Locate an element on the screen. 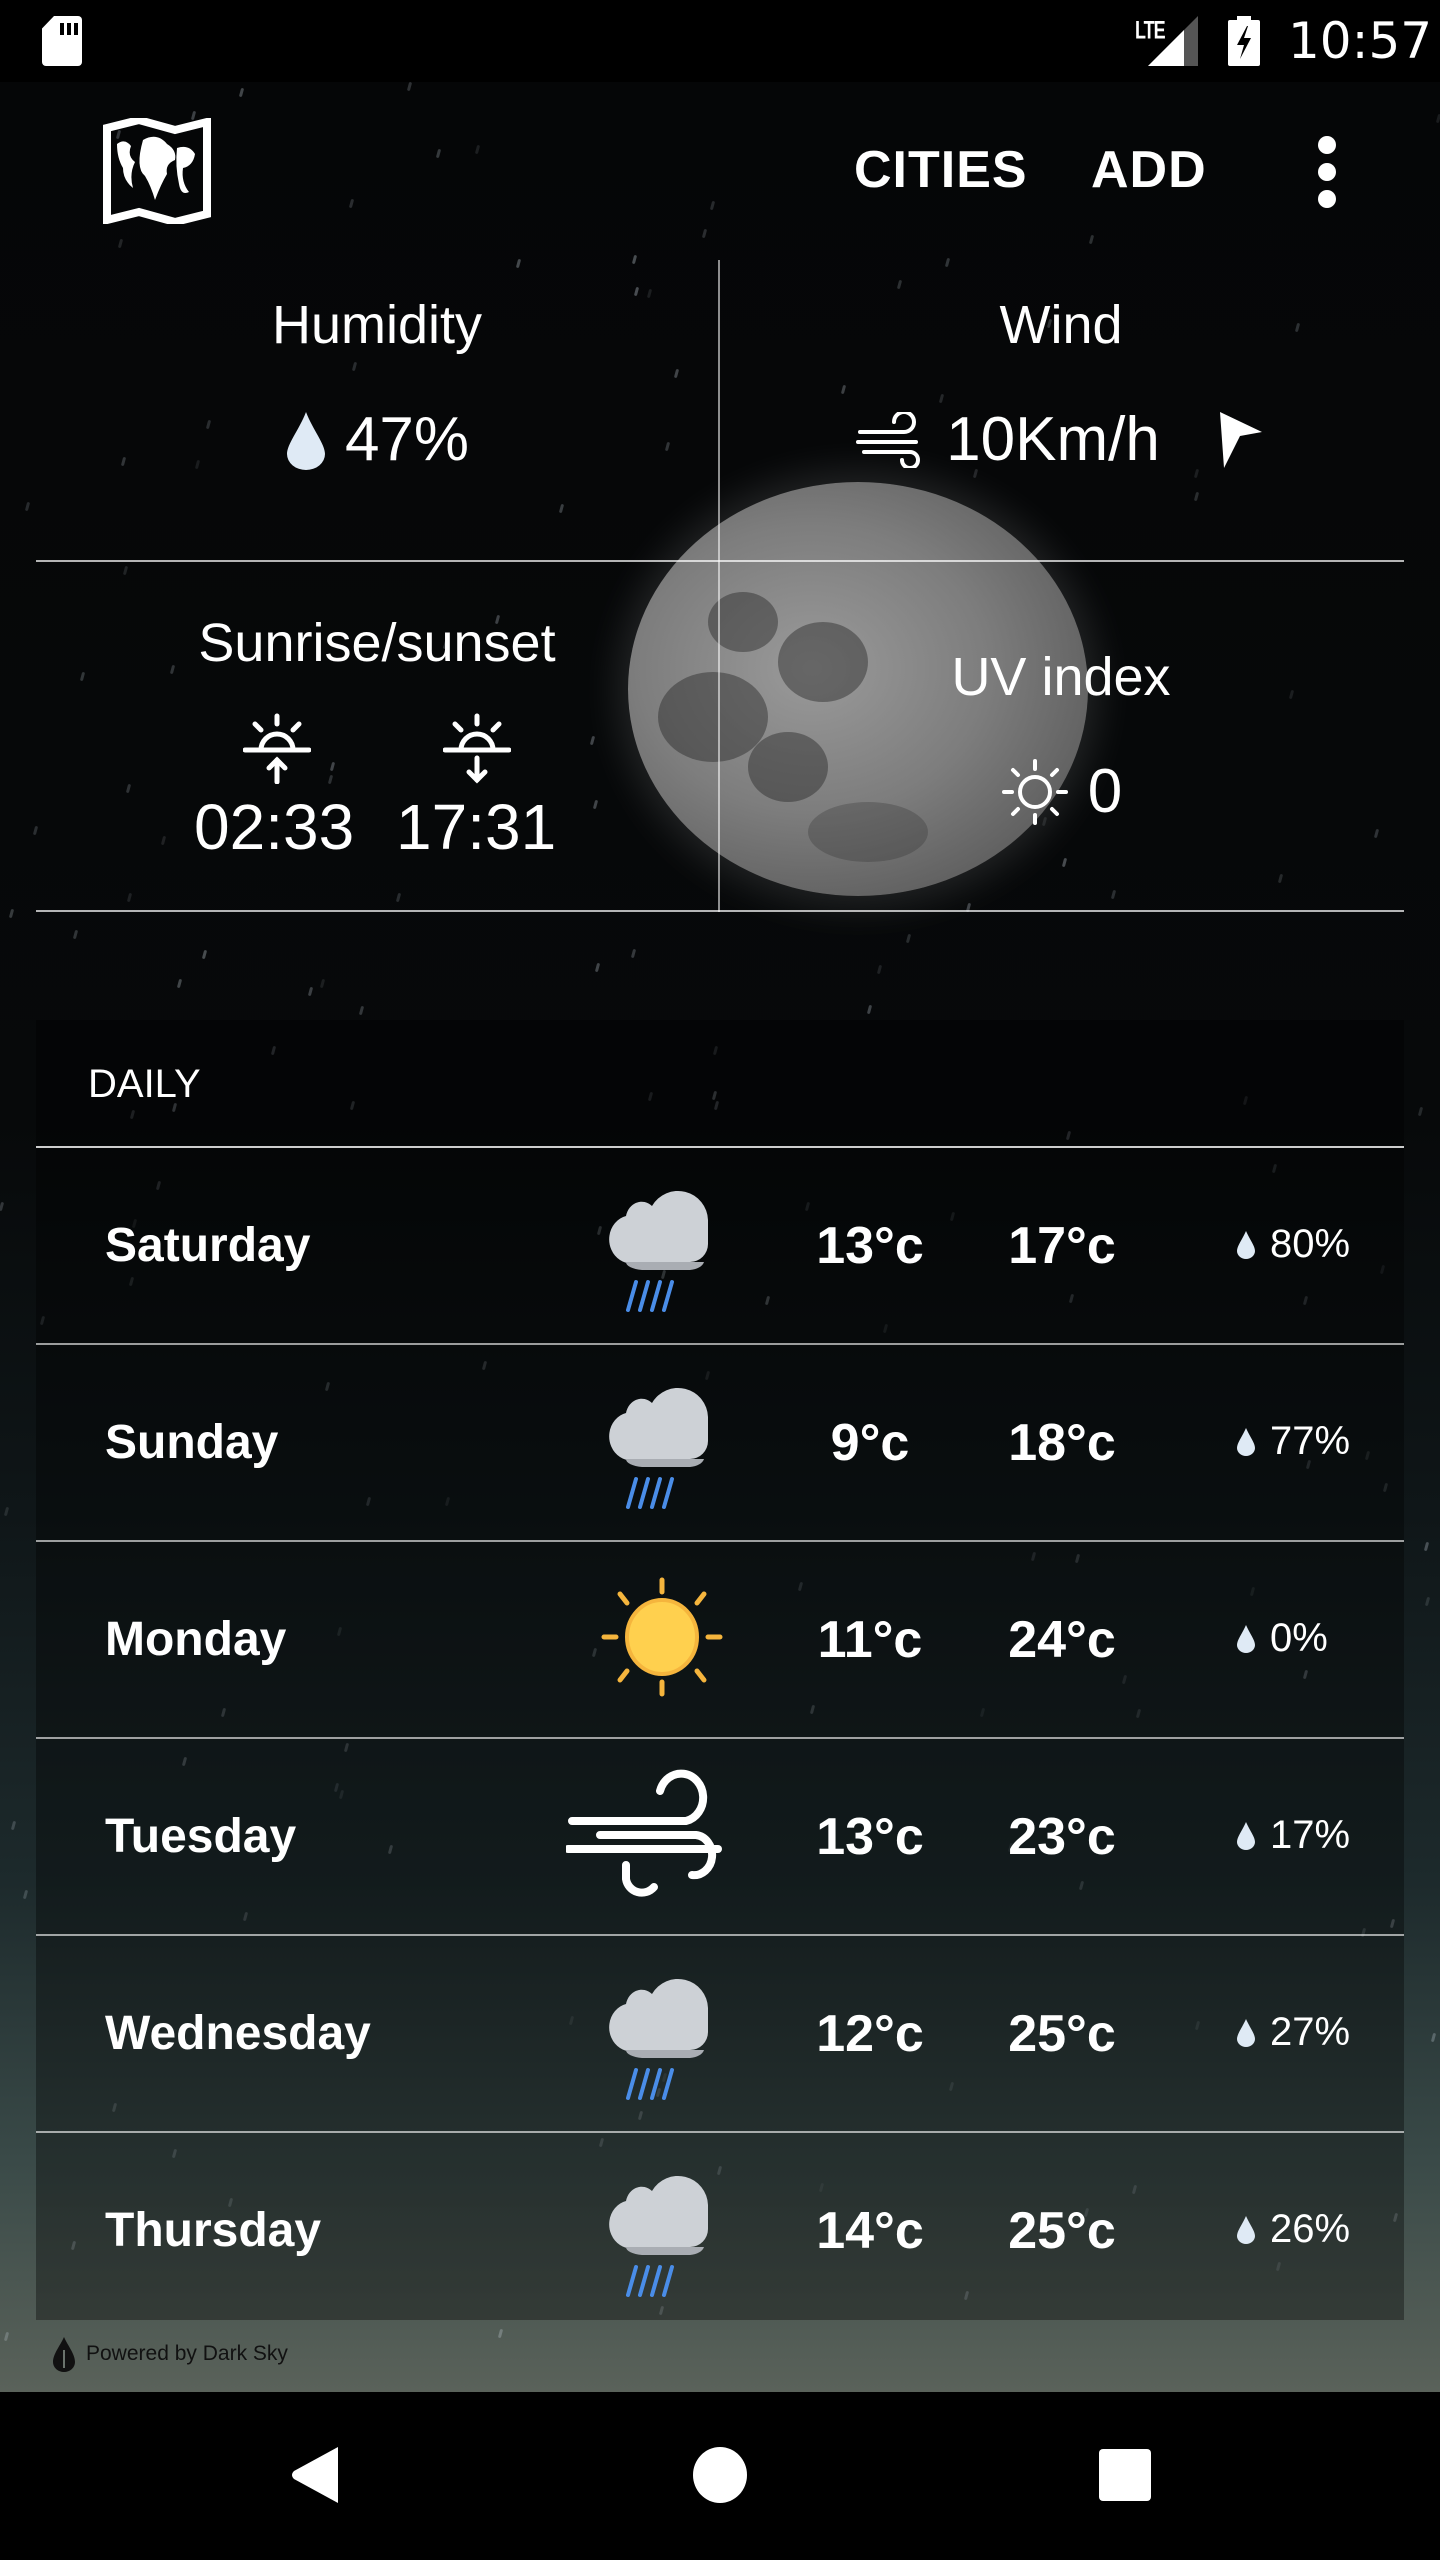  humidity-value-group: 47% is located at coordinates (377, 439).